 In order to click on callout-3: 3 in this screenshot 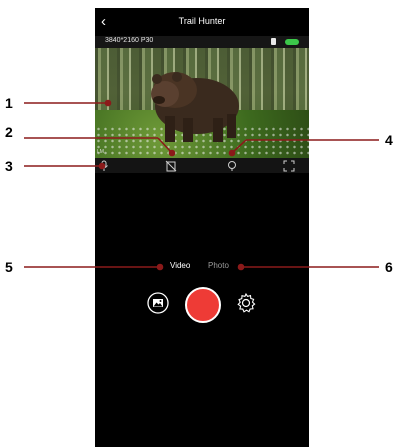, I will do `click(9, 166)`.